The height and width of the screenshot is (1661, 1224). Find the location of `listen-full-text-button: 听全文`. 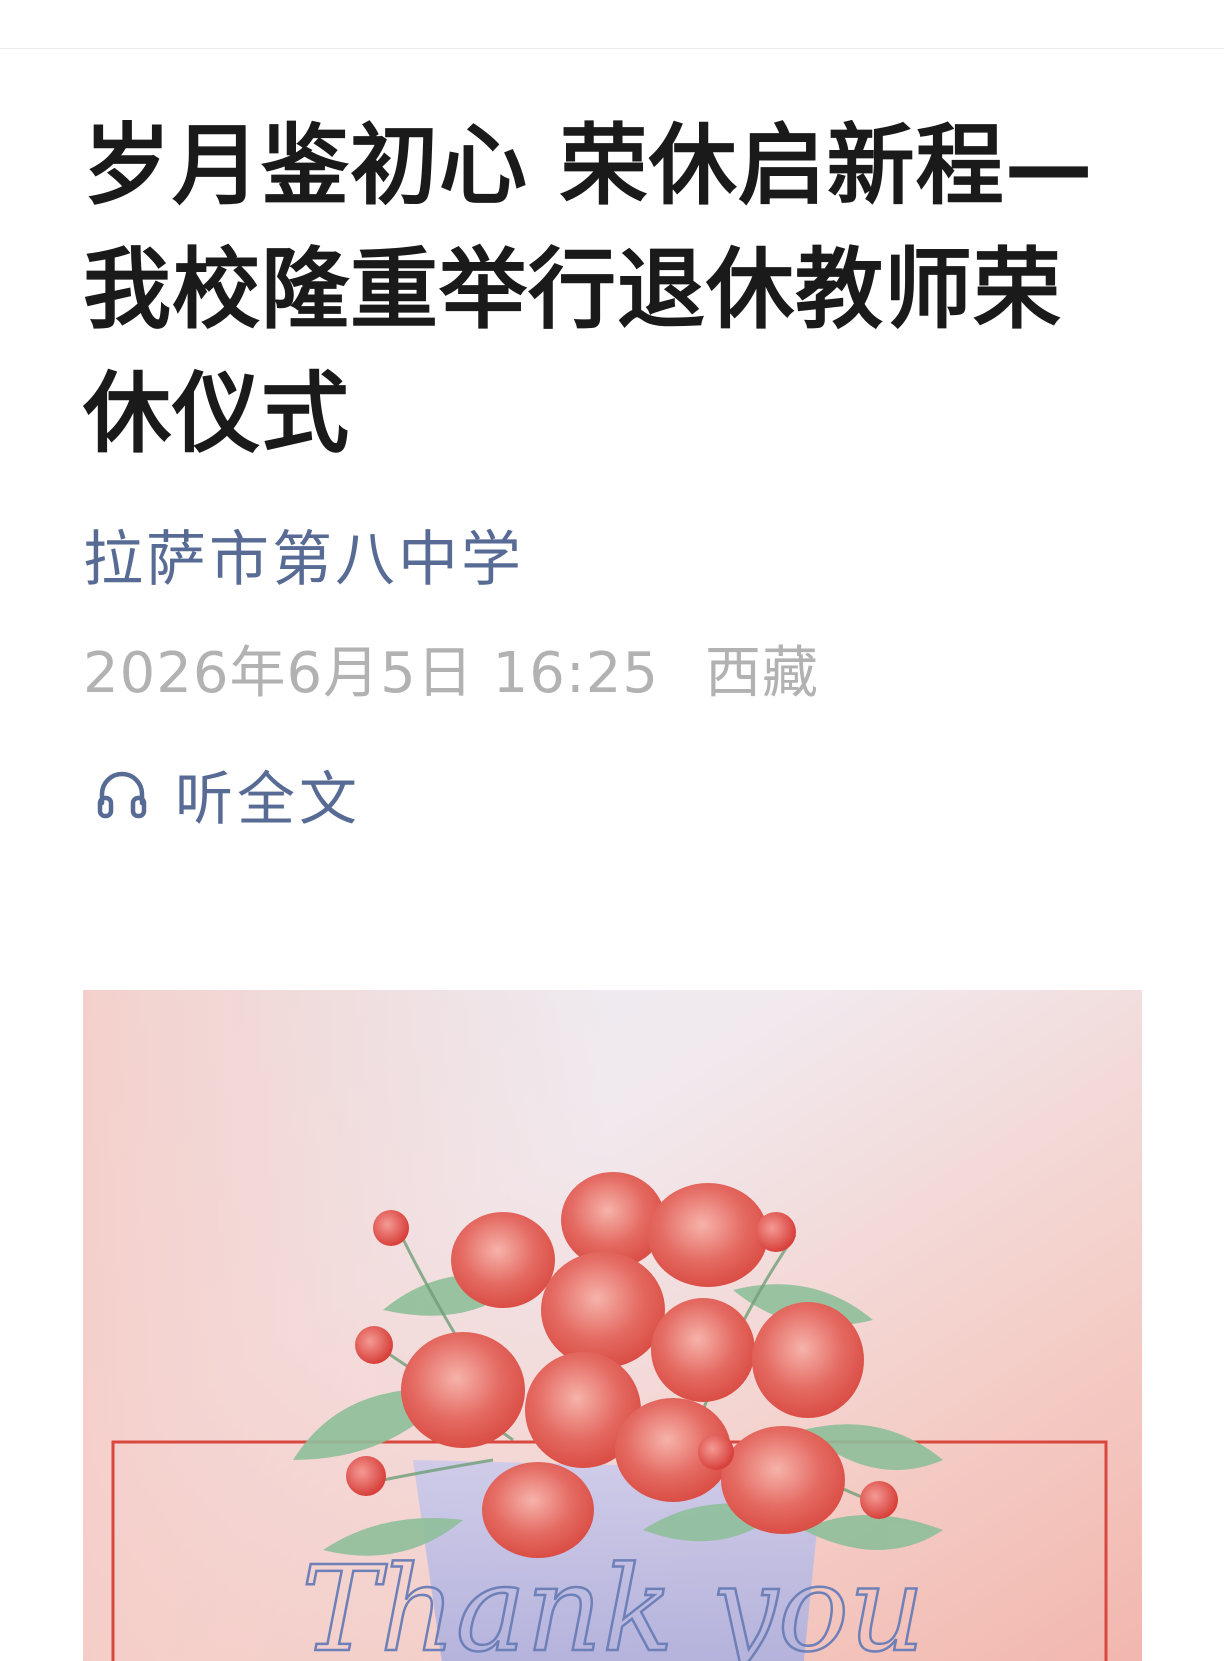

listen-full-text-button: 听全文 is located at coordinates (613, 794).